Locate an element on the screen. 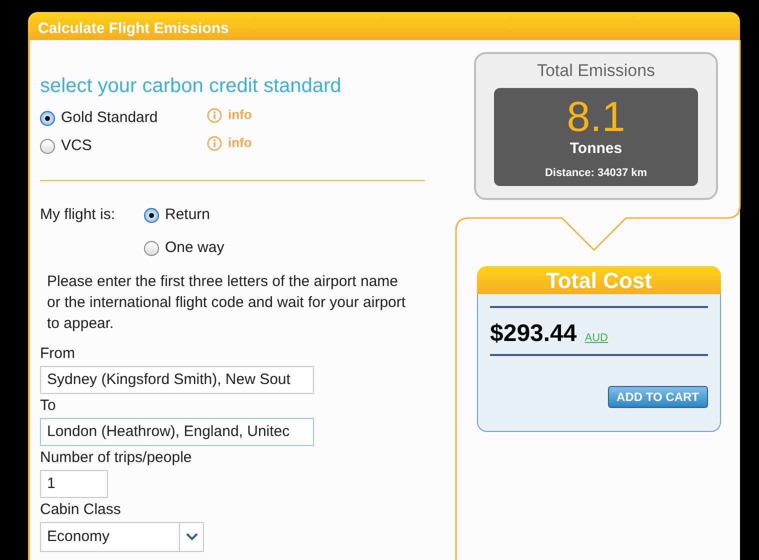  section-heading: select your carbon credit standard is located at coordinates (191, 86).